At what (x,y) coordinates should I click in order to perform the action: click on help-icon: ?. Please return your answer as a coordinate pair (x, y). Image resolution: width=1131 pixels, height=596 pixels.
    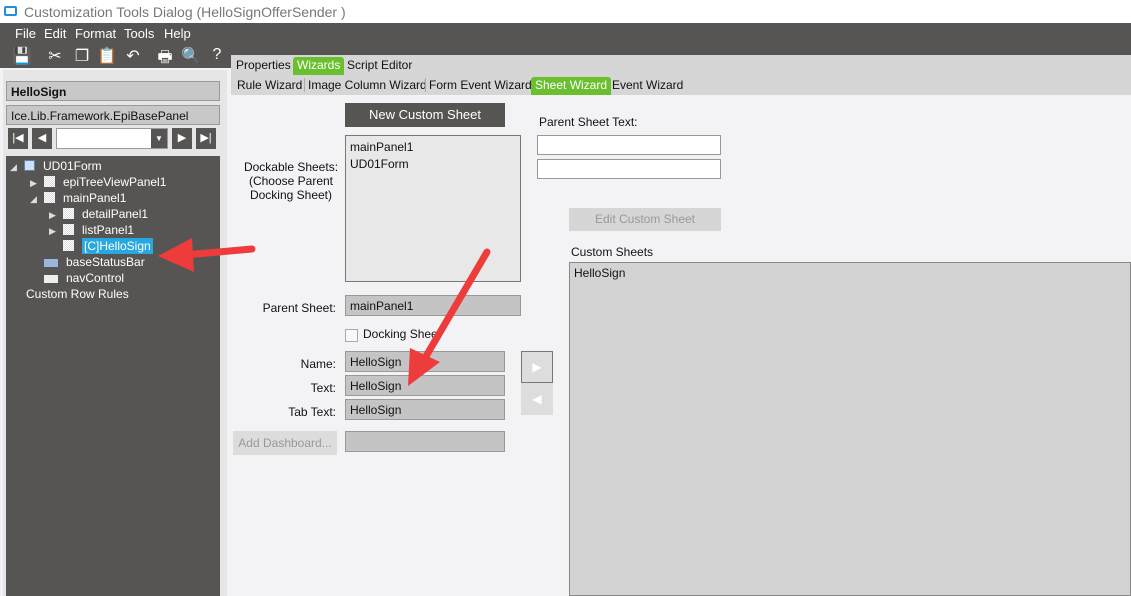
    Looking at the image, I should click on (217, 55).